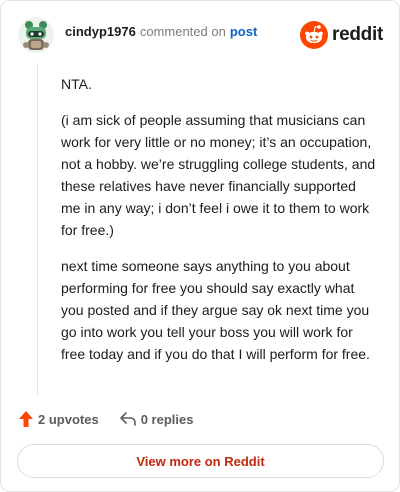 The width and height of the screenshot is (400, 492). Describe the element at coordinates (167, 419) in the screenshot. I see `reply-count: 0 replies` at that location.